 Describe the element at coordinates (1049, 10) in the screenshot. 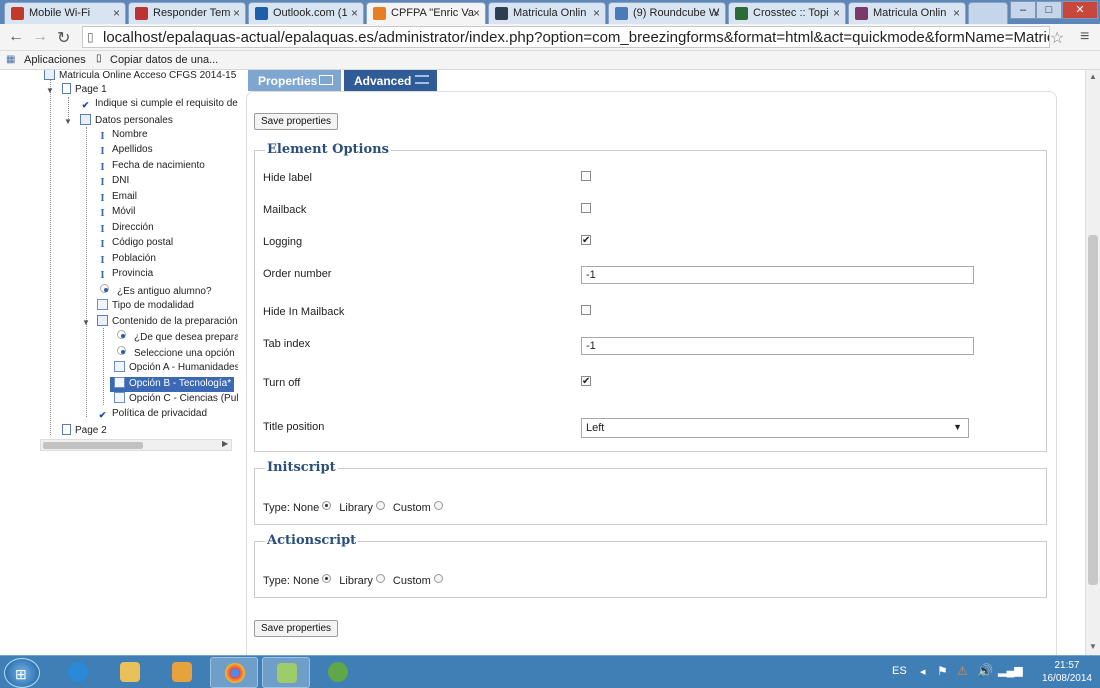

I see `maximize-icon: □` at that location.